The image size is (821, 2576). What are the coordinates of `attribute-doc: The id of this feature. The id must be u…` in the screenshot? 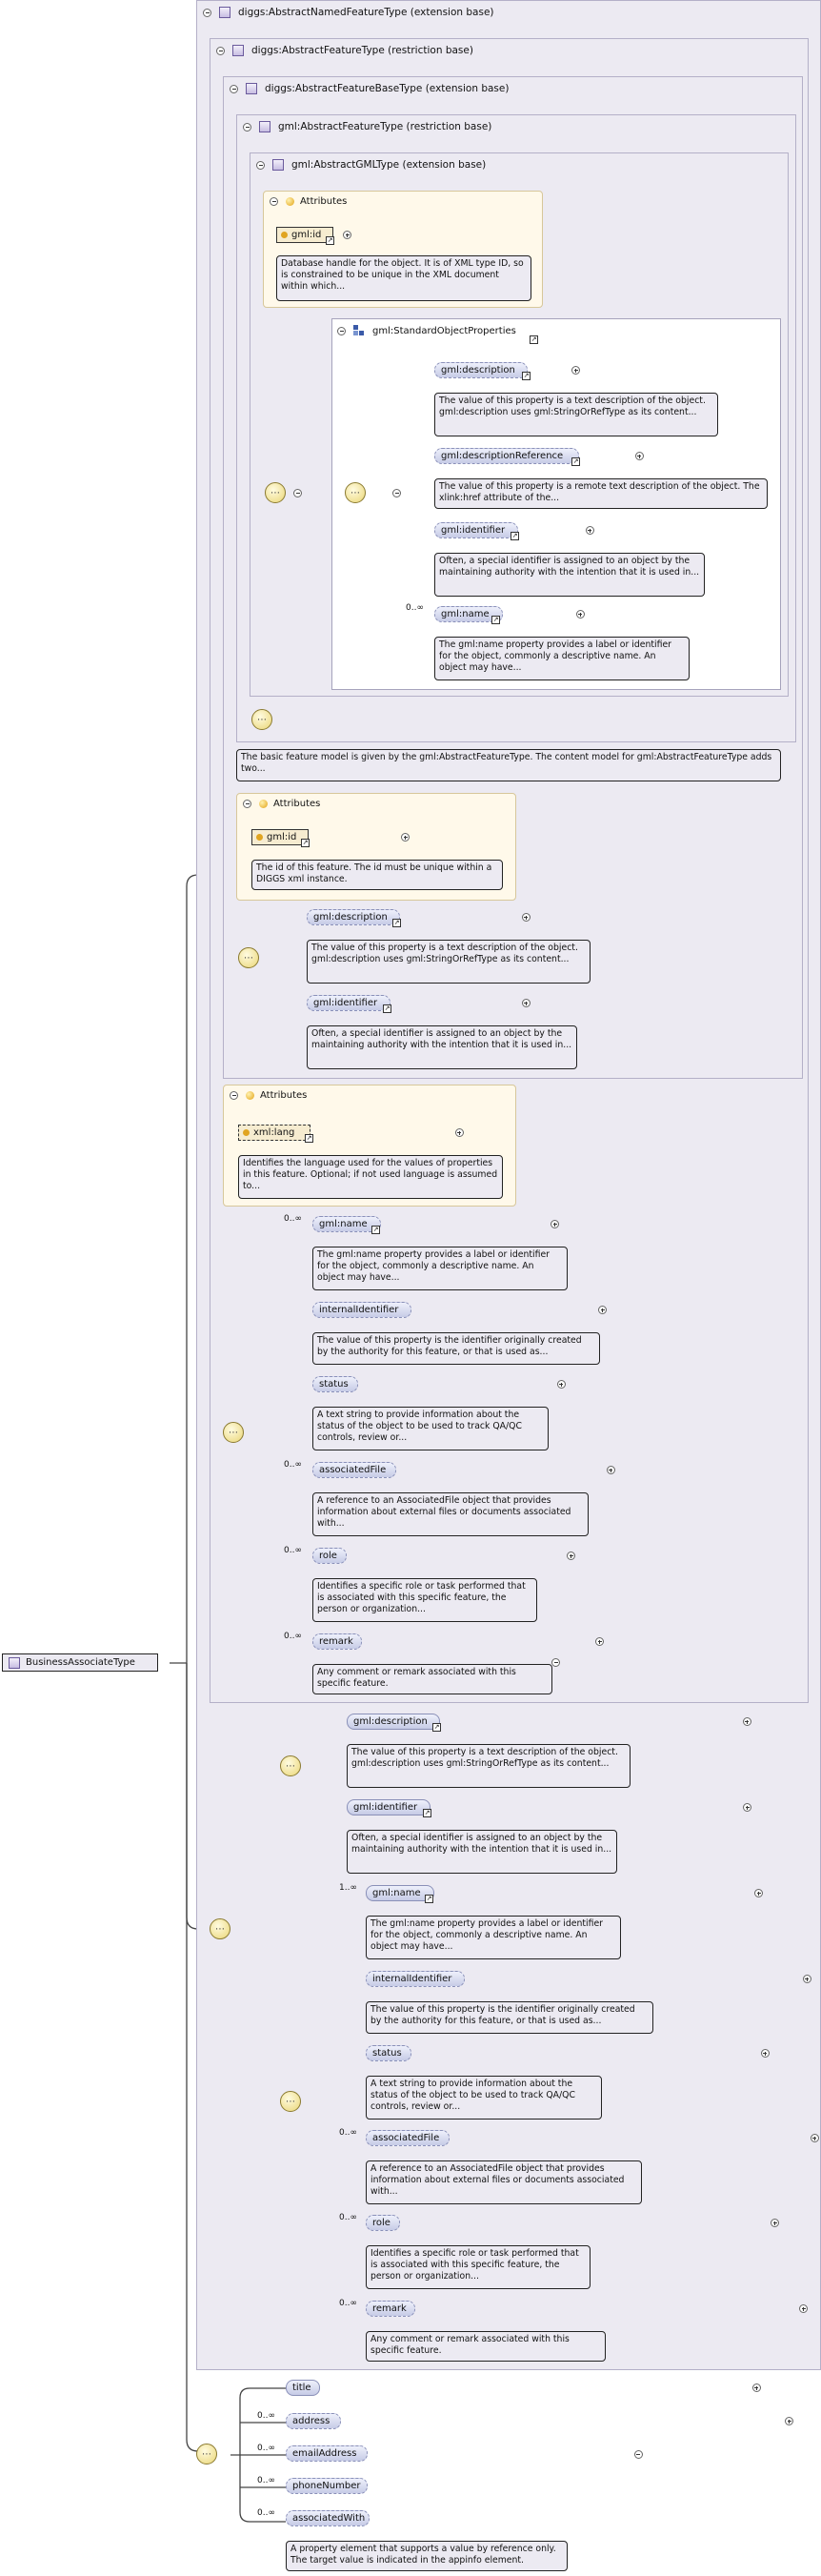 It's located at (377, 875).